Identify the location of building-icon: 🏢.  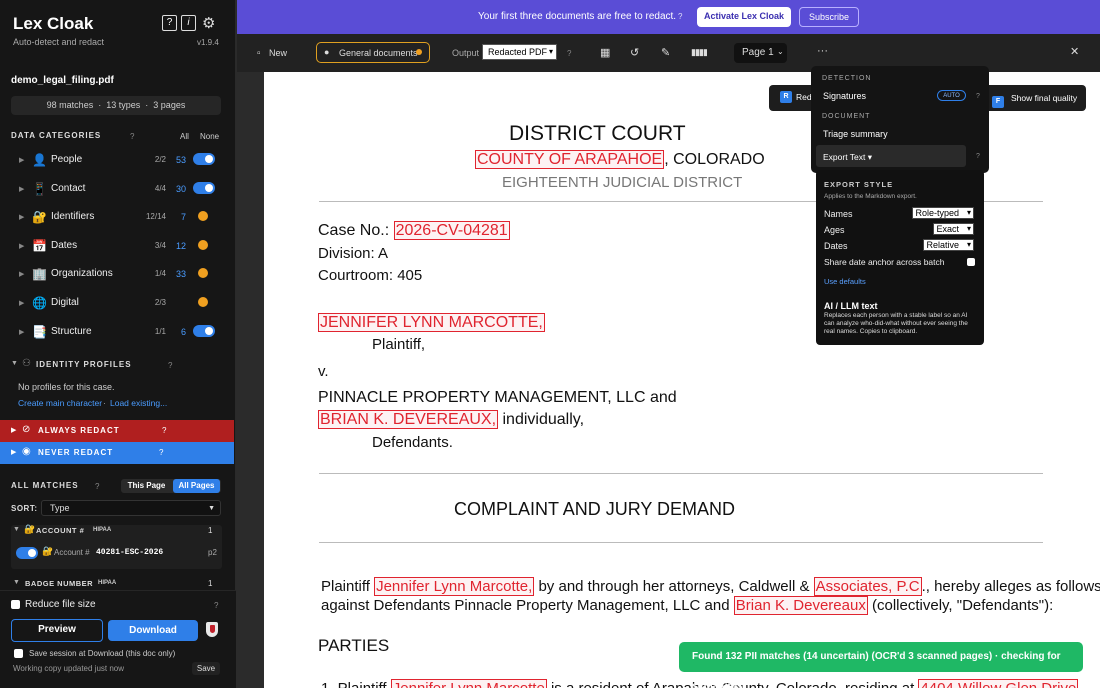
(39, 274).